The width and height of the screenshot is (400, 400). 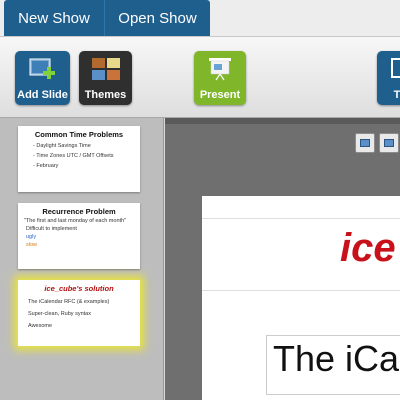 What do you see at coordinates (79, 134) in the screenshot?
I see `slide-thumbnail-title: Common Time Problems` at bounding box center [79, 134].